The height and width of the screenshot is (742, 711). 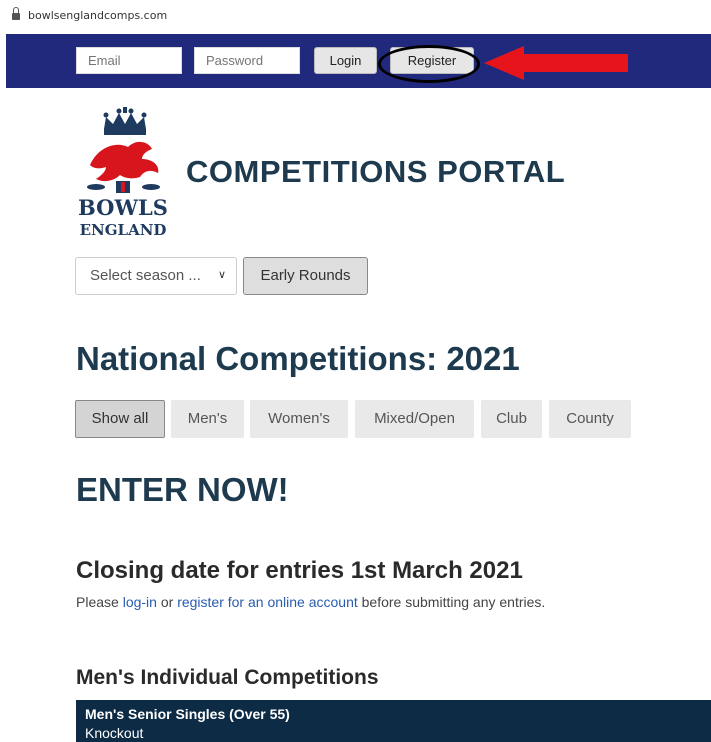 I want to click on register-link: register for an online account, so click(x=267, y=602).